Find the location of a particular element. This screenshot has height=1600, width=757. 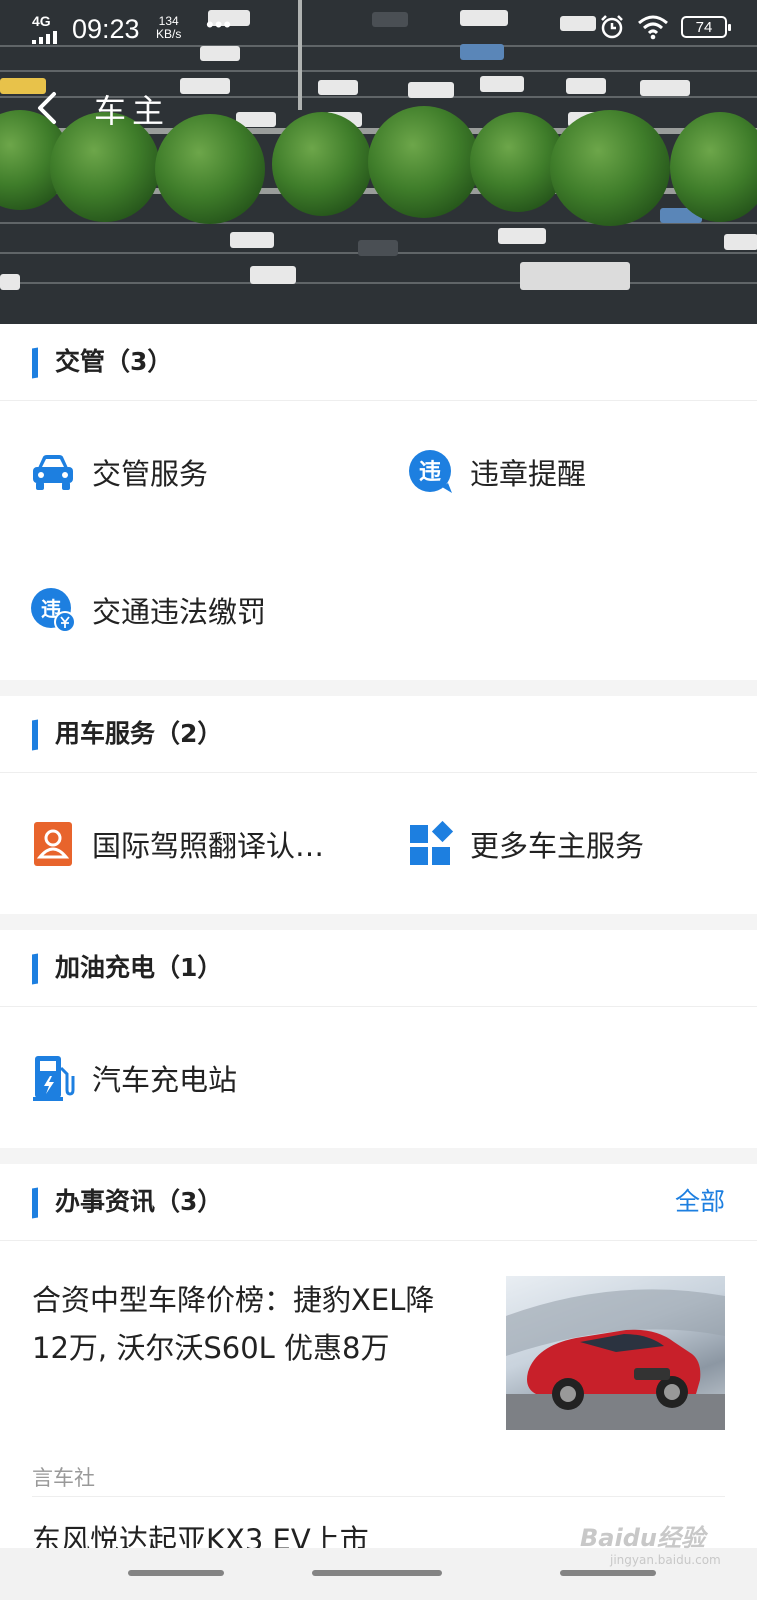

service-traffic-management: 交管服务 is located at coordinates (119, 472).